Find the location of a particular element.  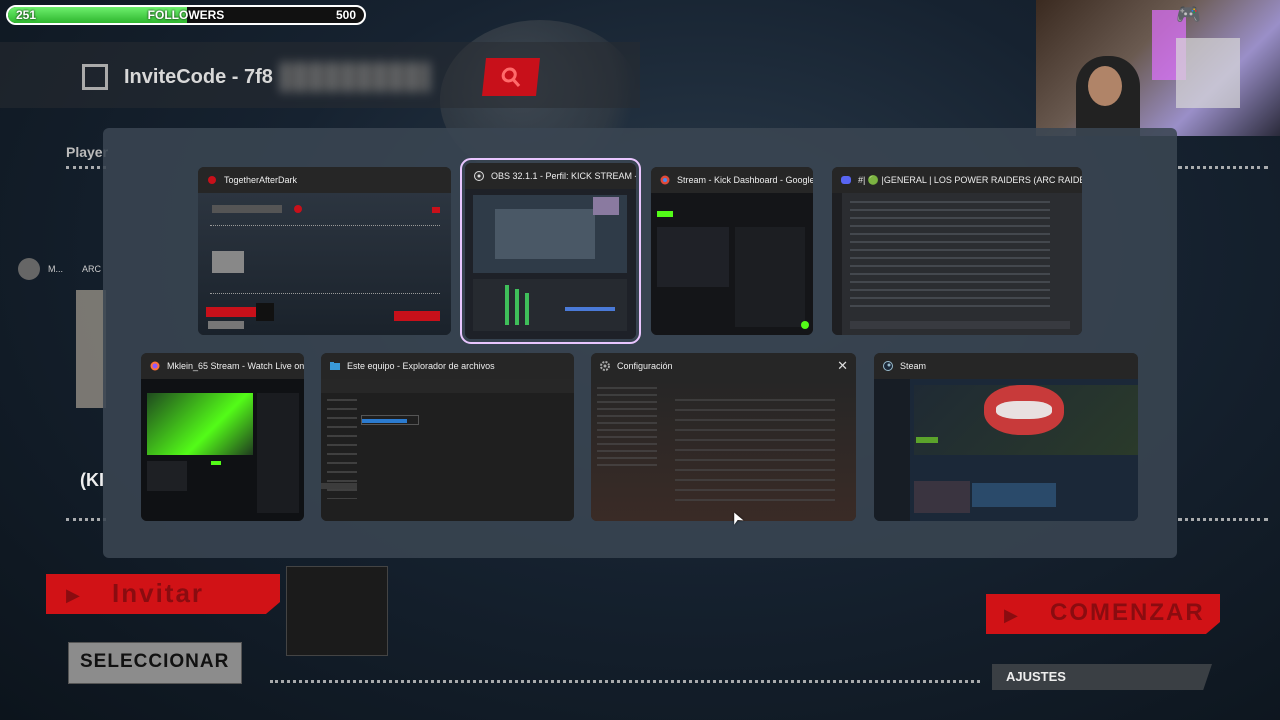

window-thumb-together-after-dark: TogetherAfterDark is located at coordinates (324, 251).